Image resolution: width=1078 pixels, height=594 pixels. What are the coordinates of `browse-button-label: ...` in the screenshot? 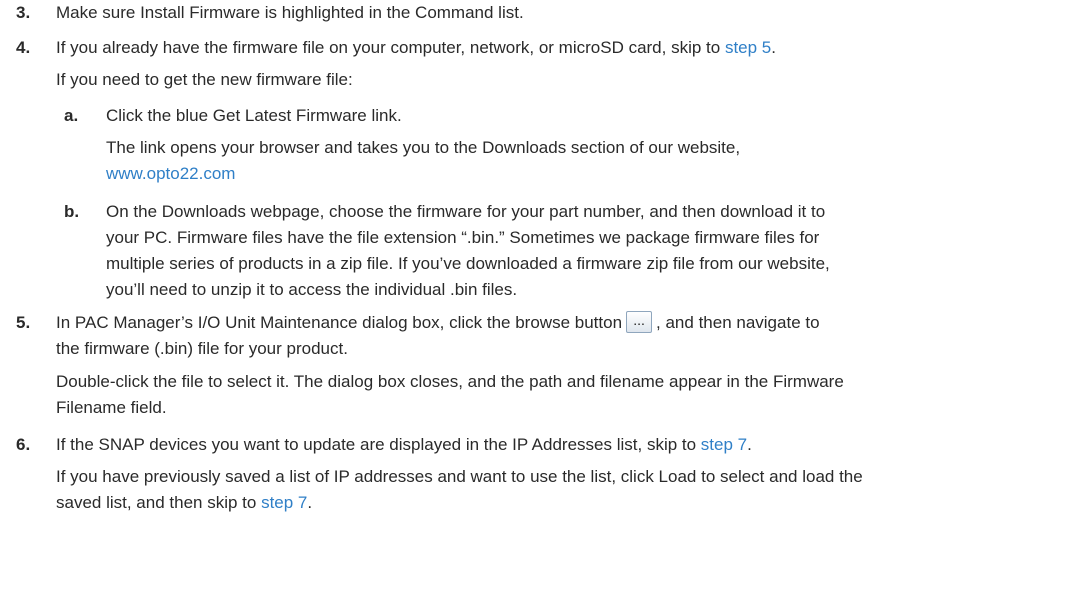 It's located at (639, 319).